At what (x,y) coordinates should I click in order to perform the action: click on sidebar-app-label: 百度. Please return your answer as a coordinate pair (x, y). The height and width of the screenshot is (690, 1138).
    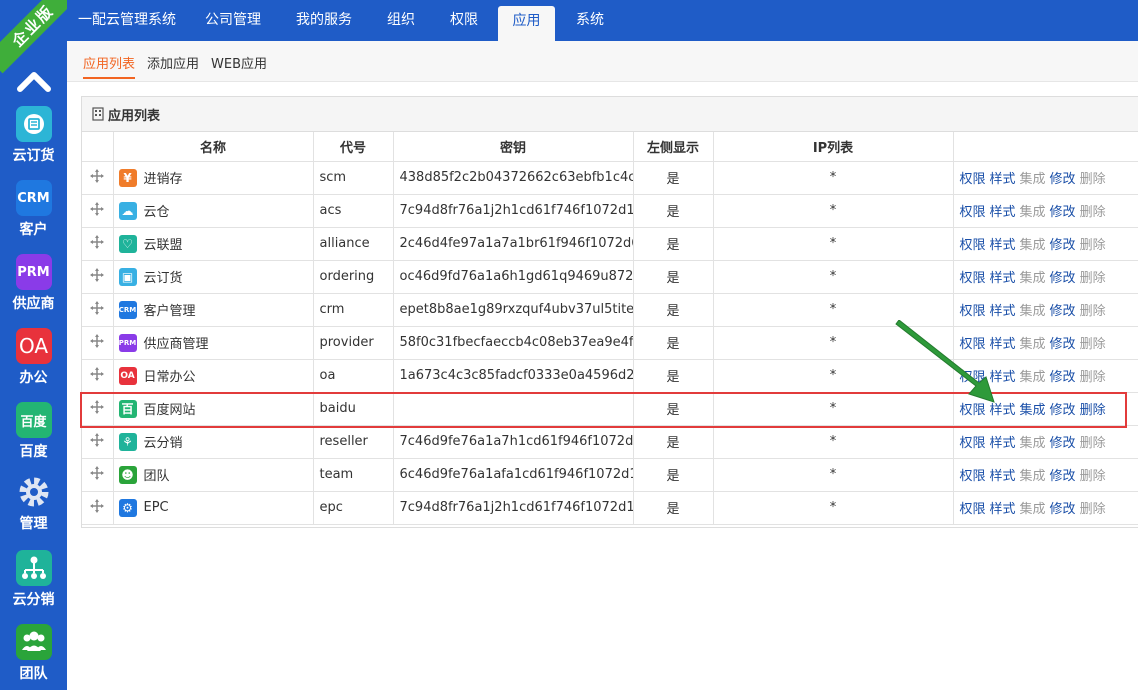
    Looking at the image, I should click on (33, 452).